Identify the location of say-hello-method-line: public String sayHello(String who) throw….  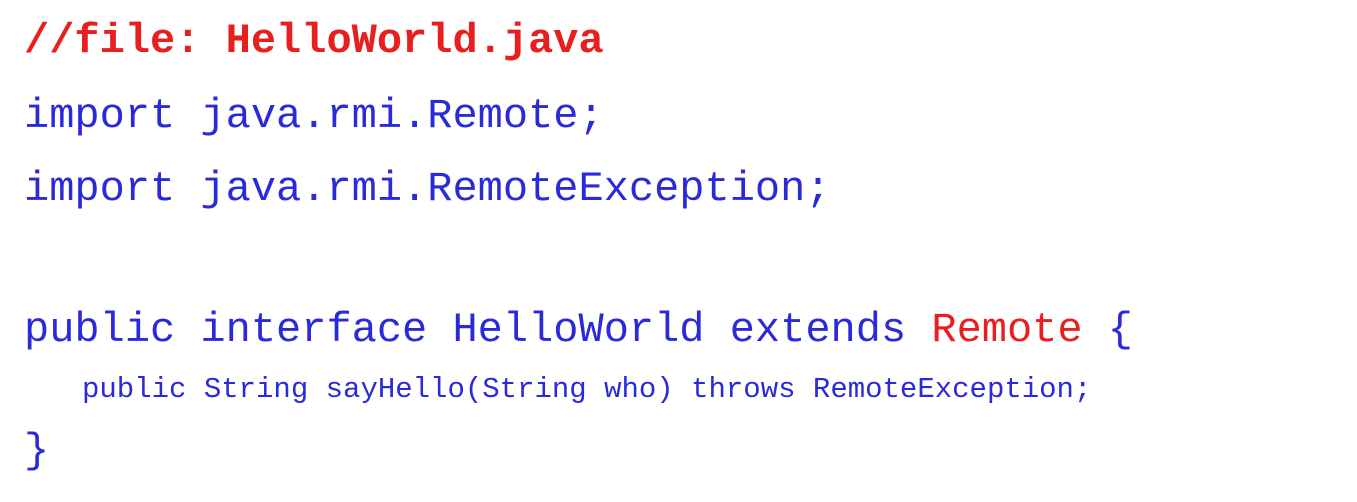
(587, 389).